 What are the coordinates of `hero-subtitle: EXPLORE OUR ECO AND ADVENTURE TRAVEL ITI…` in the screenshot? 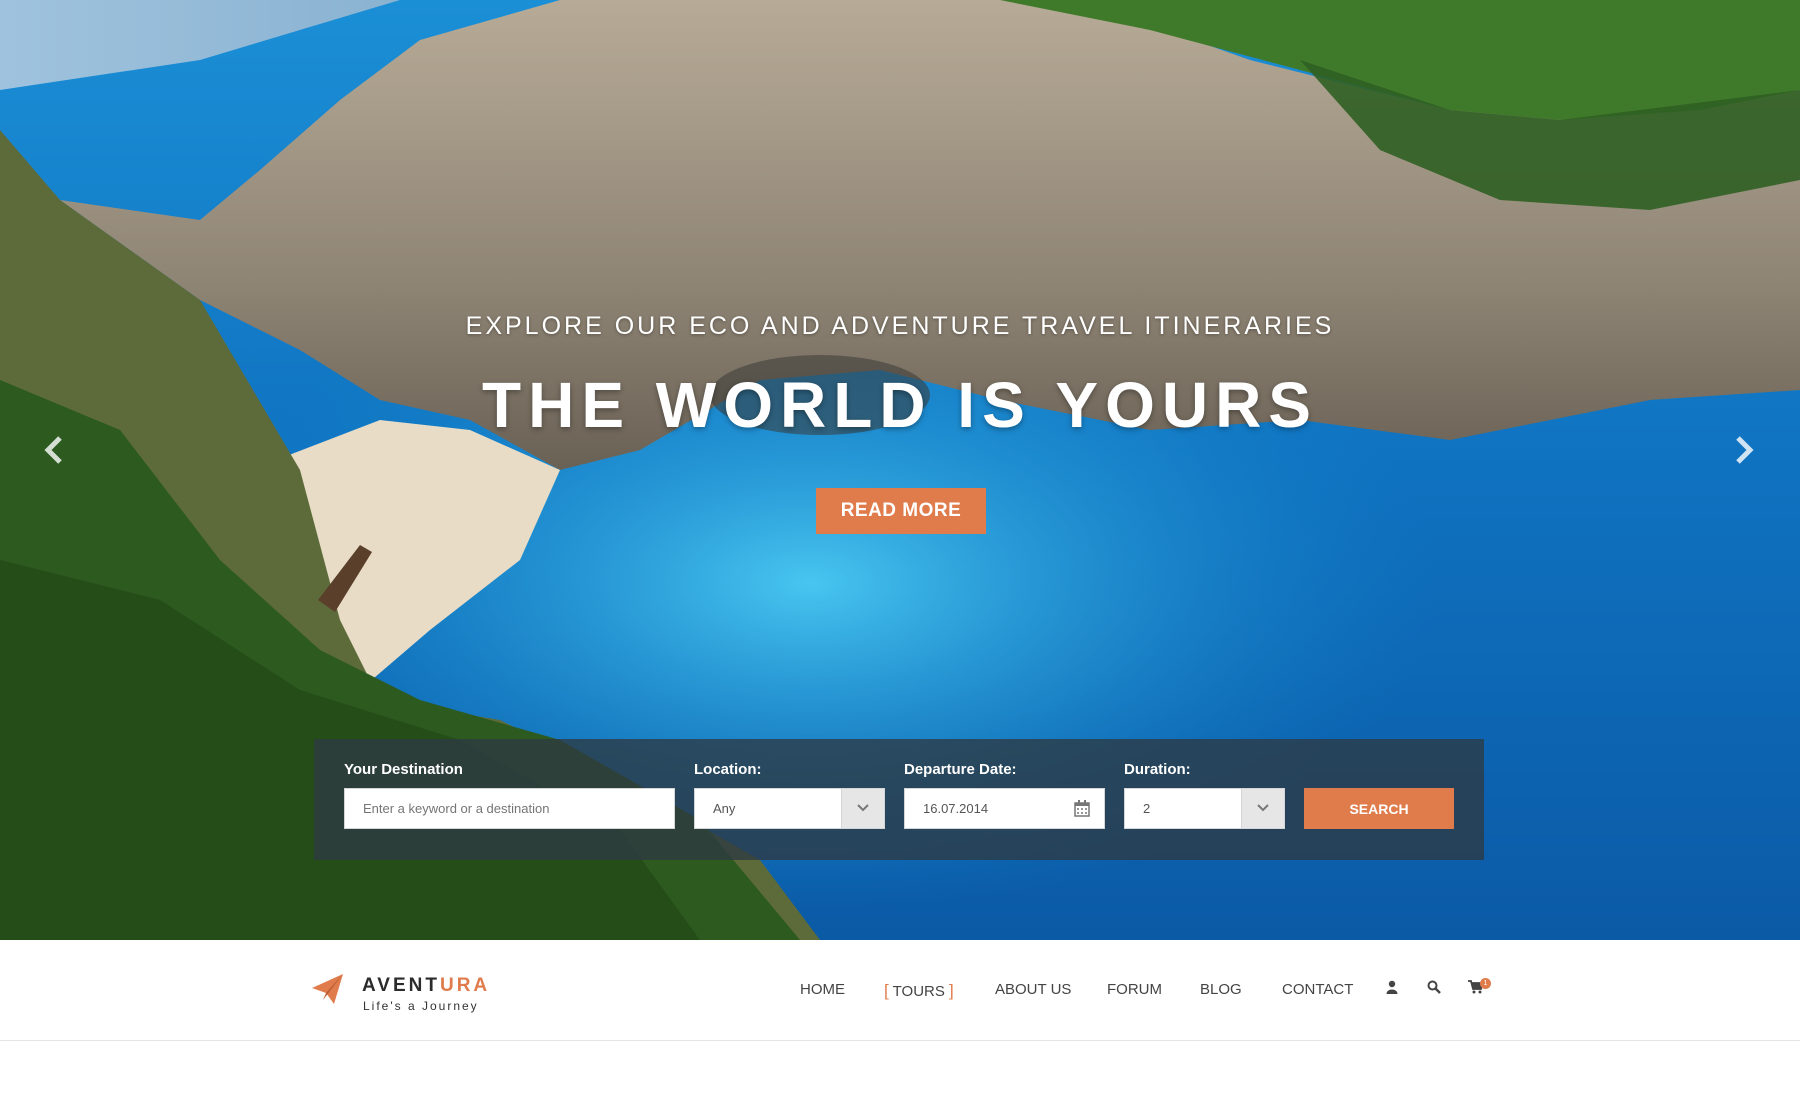 It's located at (900, 326).